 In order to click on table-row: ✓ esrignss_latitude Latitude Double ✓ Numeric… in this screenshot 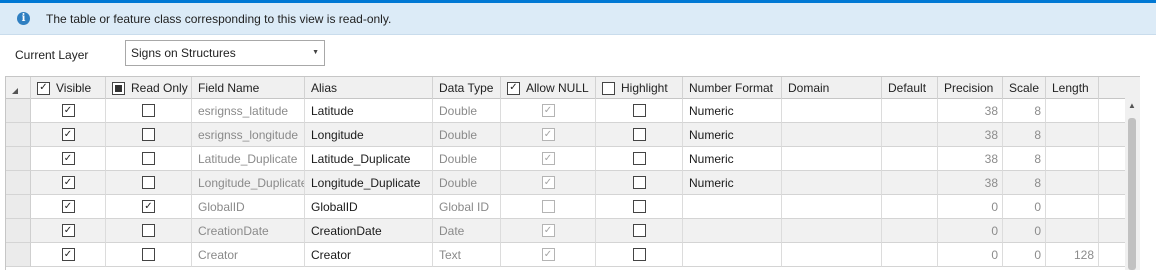, I will do `click(566, 111)`.